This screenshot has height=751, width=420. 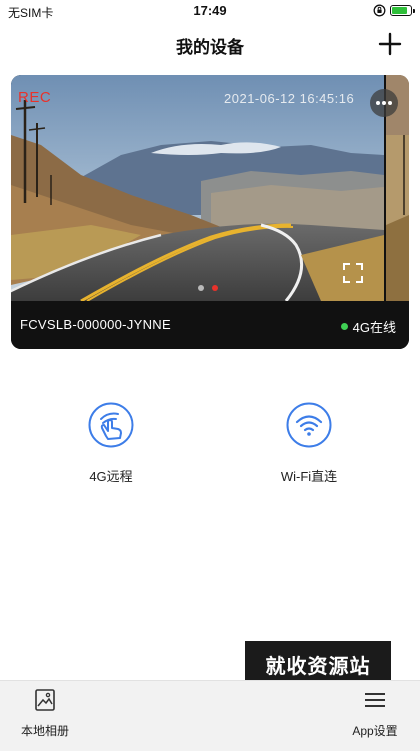 What do you see at coordinates (45, 713) in the screenshot?
I see `nav-item-album: 本地相册` at bounding box center [45, 713].